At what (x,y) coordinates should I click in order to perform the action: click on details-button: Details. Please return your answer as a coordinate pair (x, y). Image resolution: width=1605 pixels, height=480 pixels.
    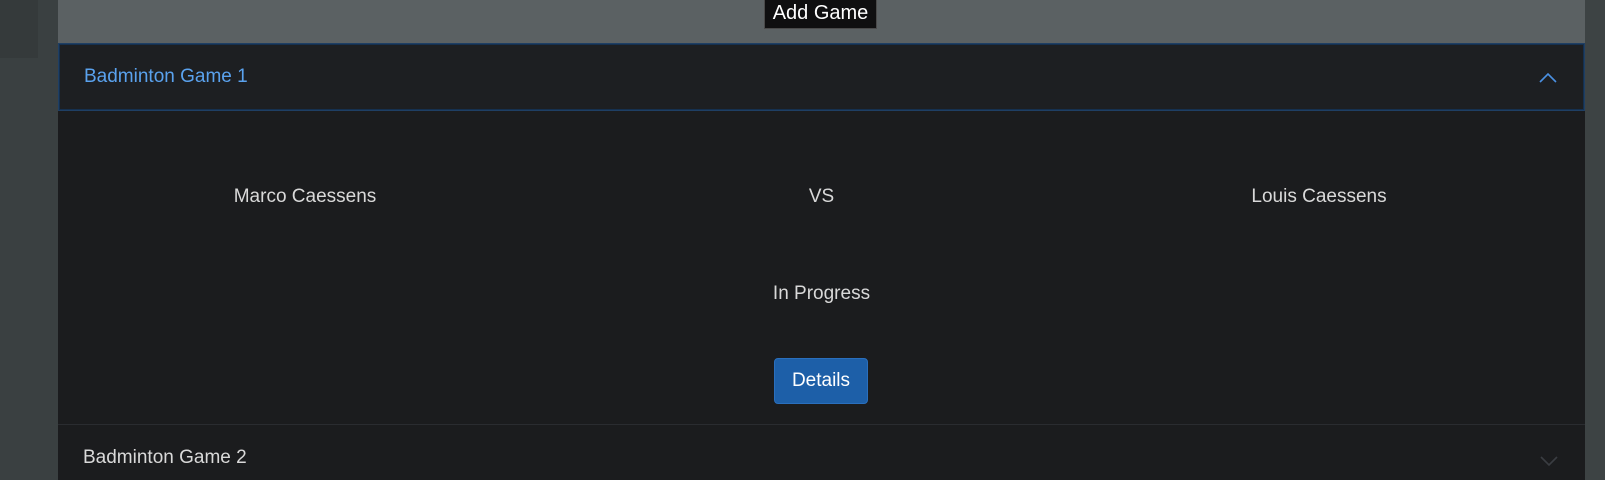
    Looking at the image, I should click on (821, 381).